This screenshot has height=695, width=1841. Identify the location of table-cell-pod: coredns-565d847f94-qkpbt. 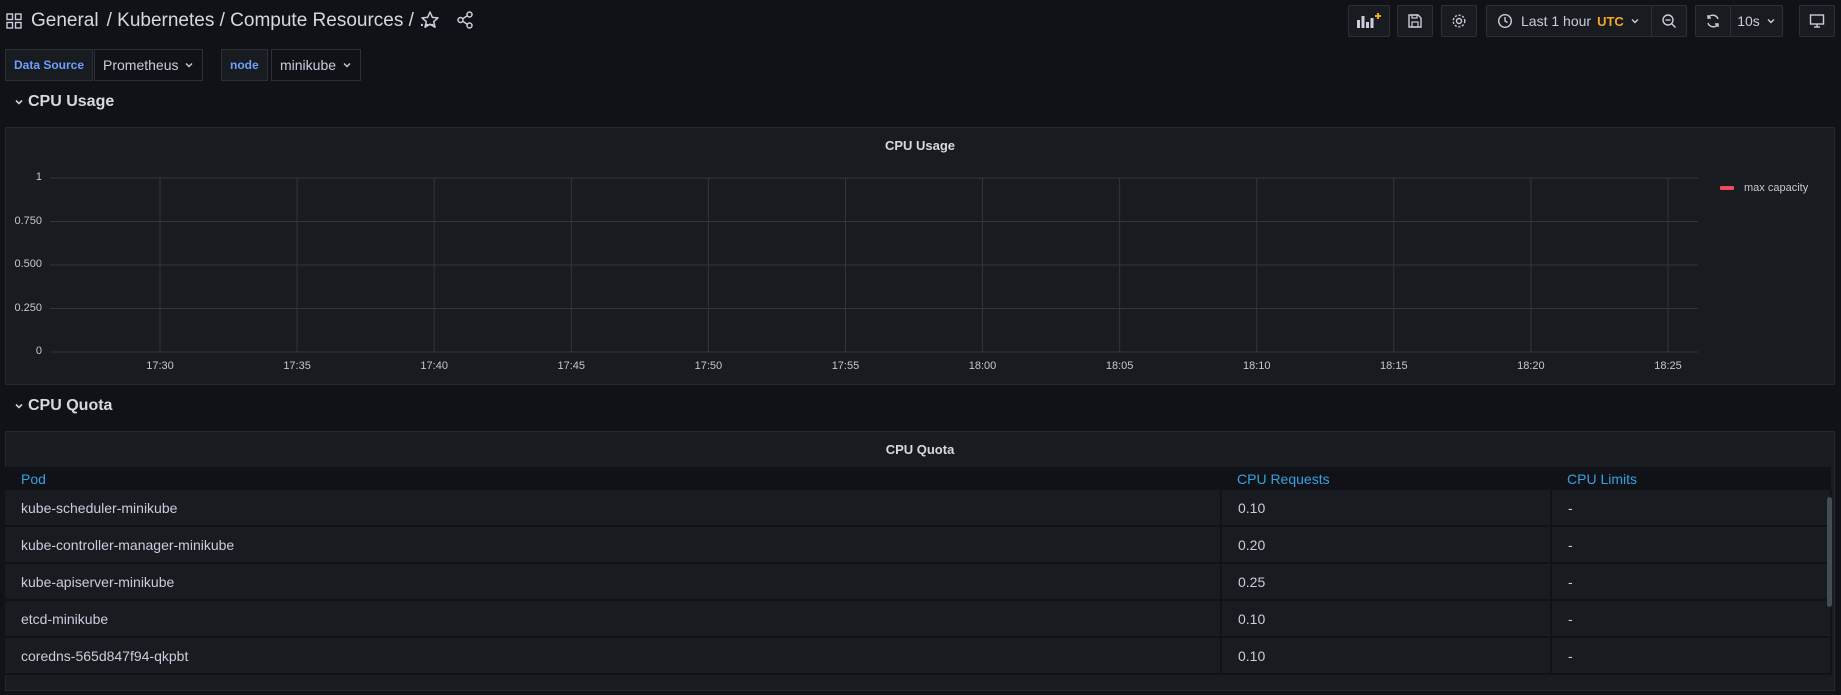
(613, 656).